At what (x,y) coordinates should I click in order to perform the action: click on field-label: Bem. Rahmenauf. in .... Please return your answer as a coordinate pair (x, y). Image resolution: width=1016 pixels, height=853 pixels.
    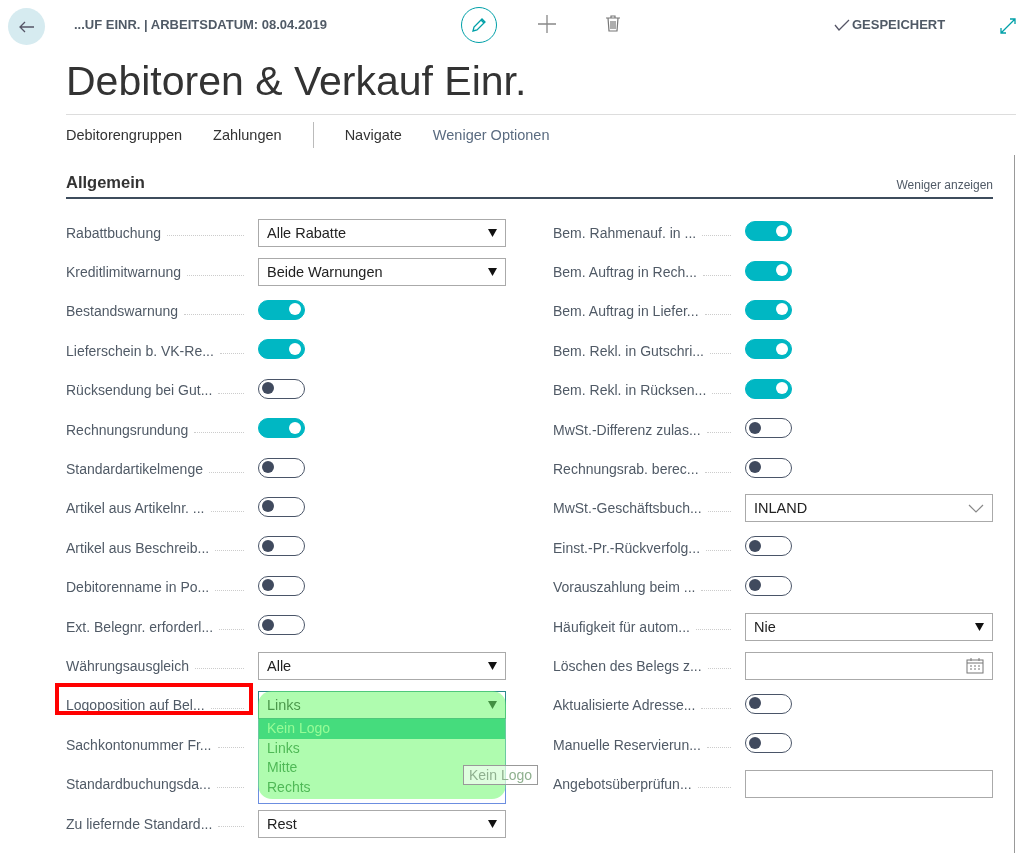
    Looking at the image, I should click on (625, 232).